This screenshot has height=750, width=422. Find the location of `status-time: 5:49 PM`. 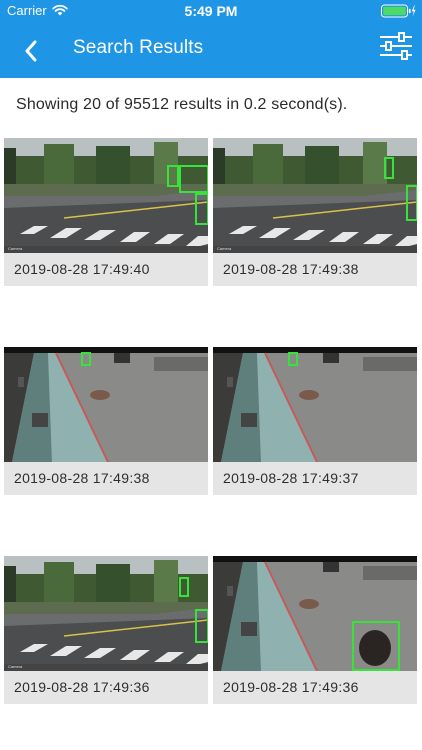

status-time: 5:49 PM is located at coordinates (211, 11).